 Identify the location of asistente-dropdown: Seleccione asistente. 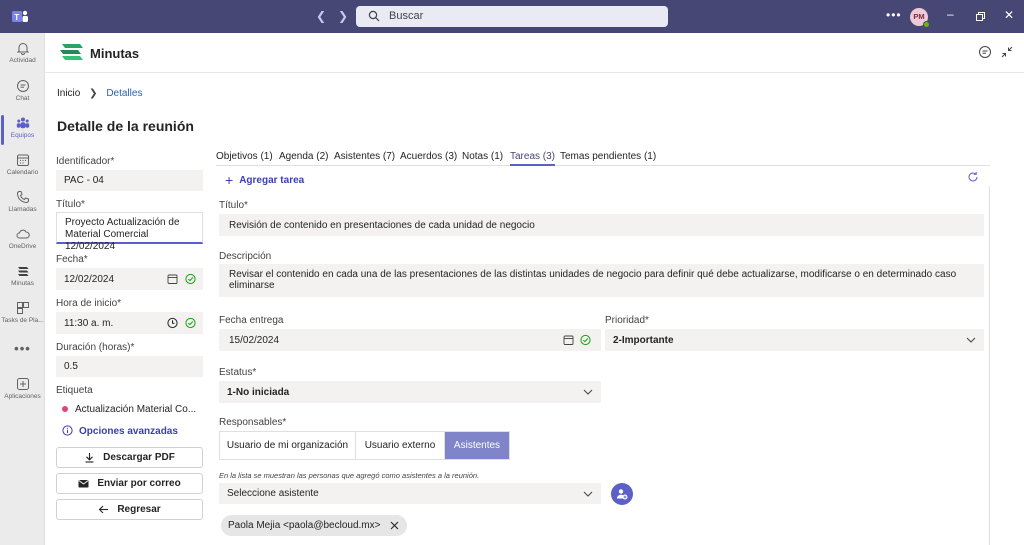
(410, 493).